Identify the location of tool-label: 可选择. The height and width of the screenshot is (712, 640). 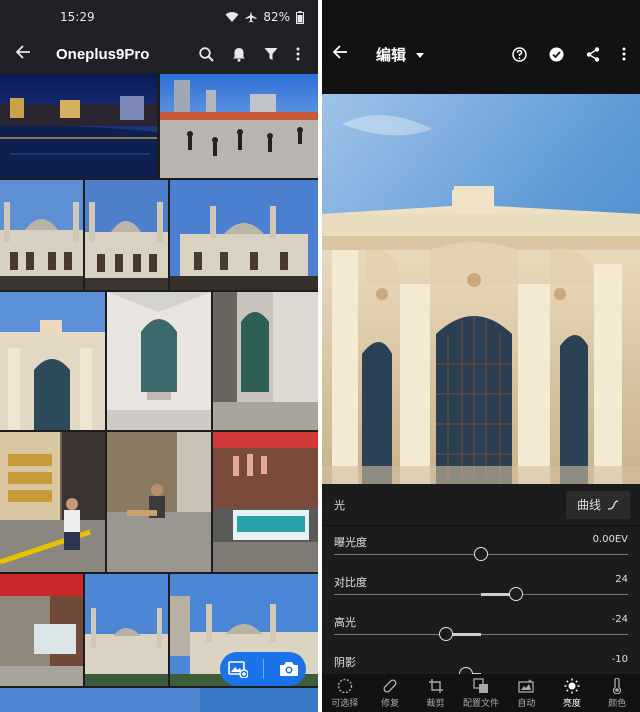
(345, 703).